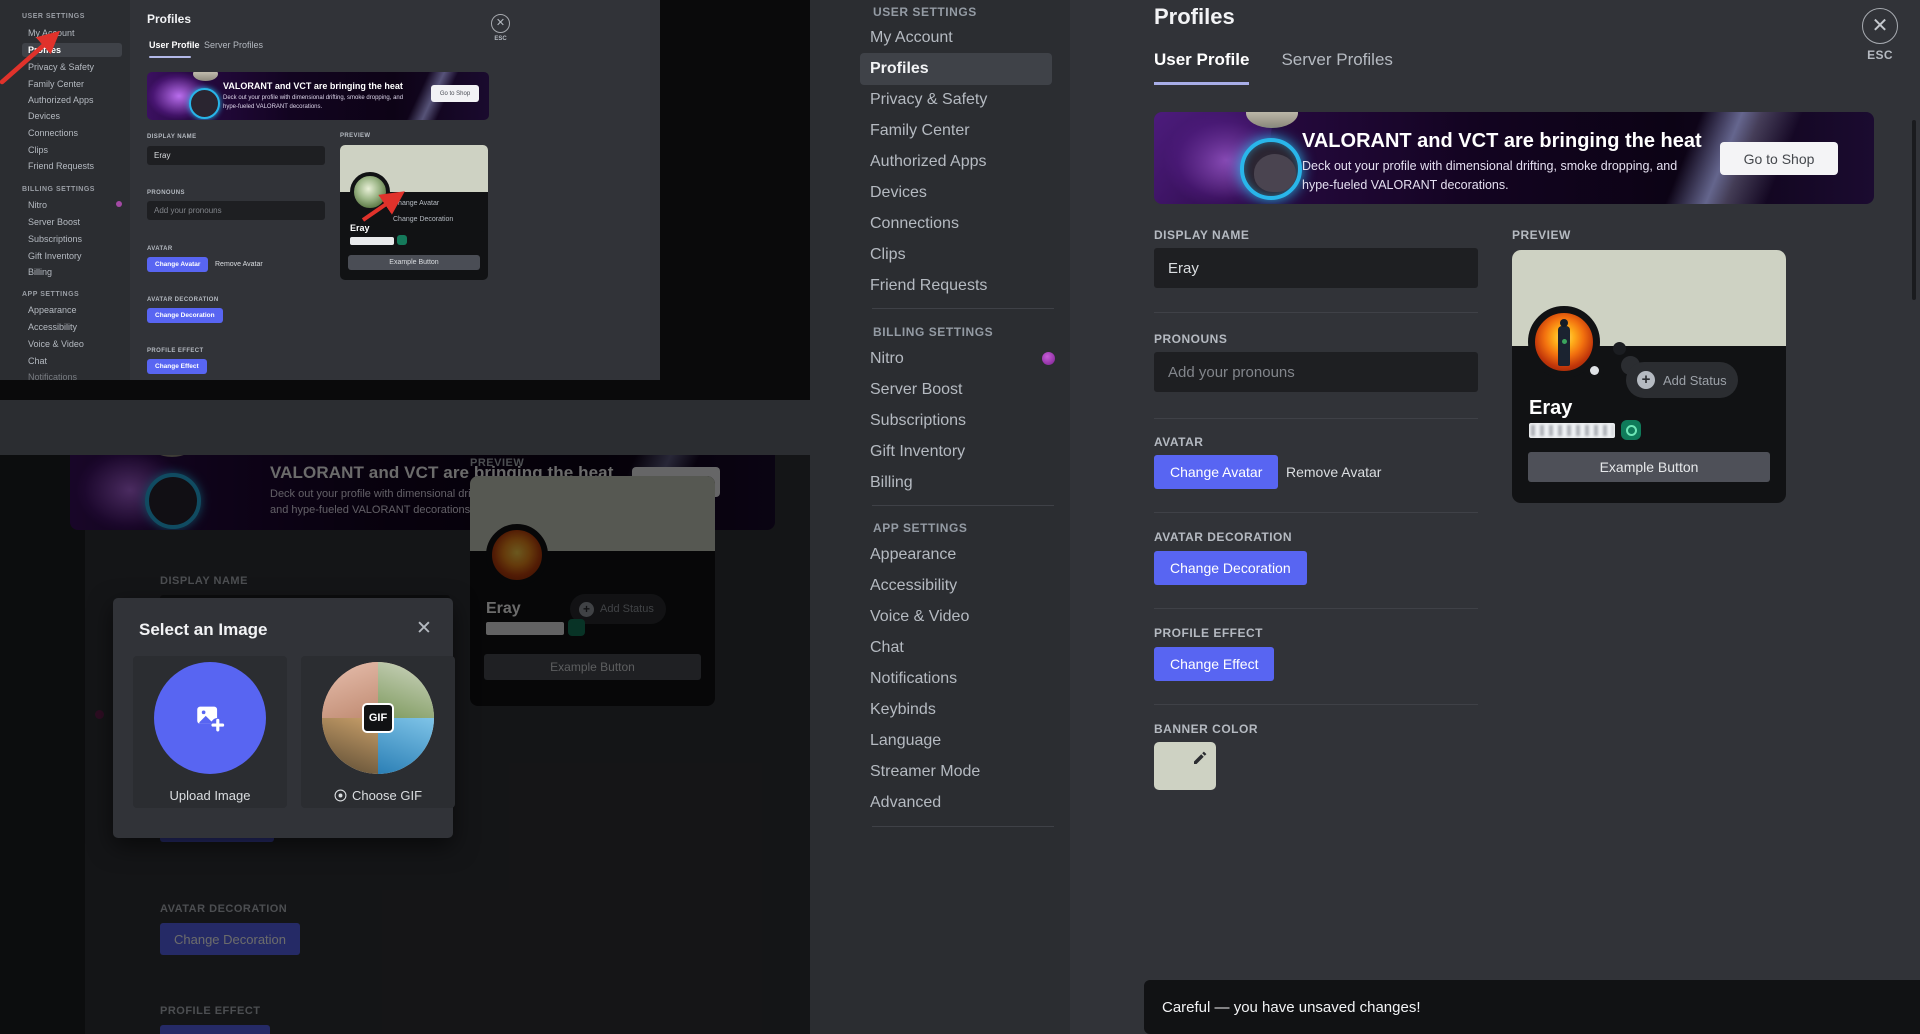 The width and height of the screenshot is (1920, 1034). I want to click on choose-gif-option: GIF Choose GIF, so click(378, 732).